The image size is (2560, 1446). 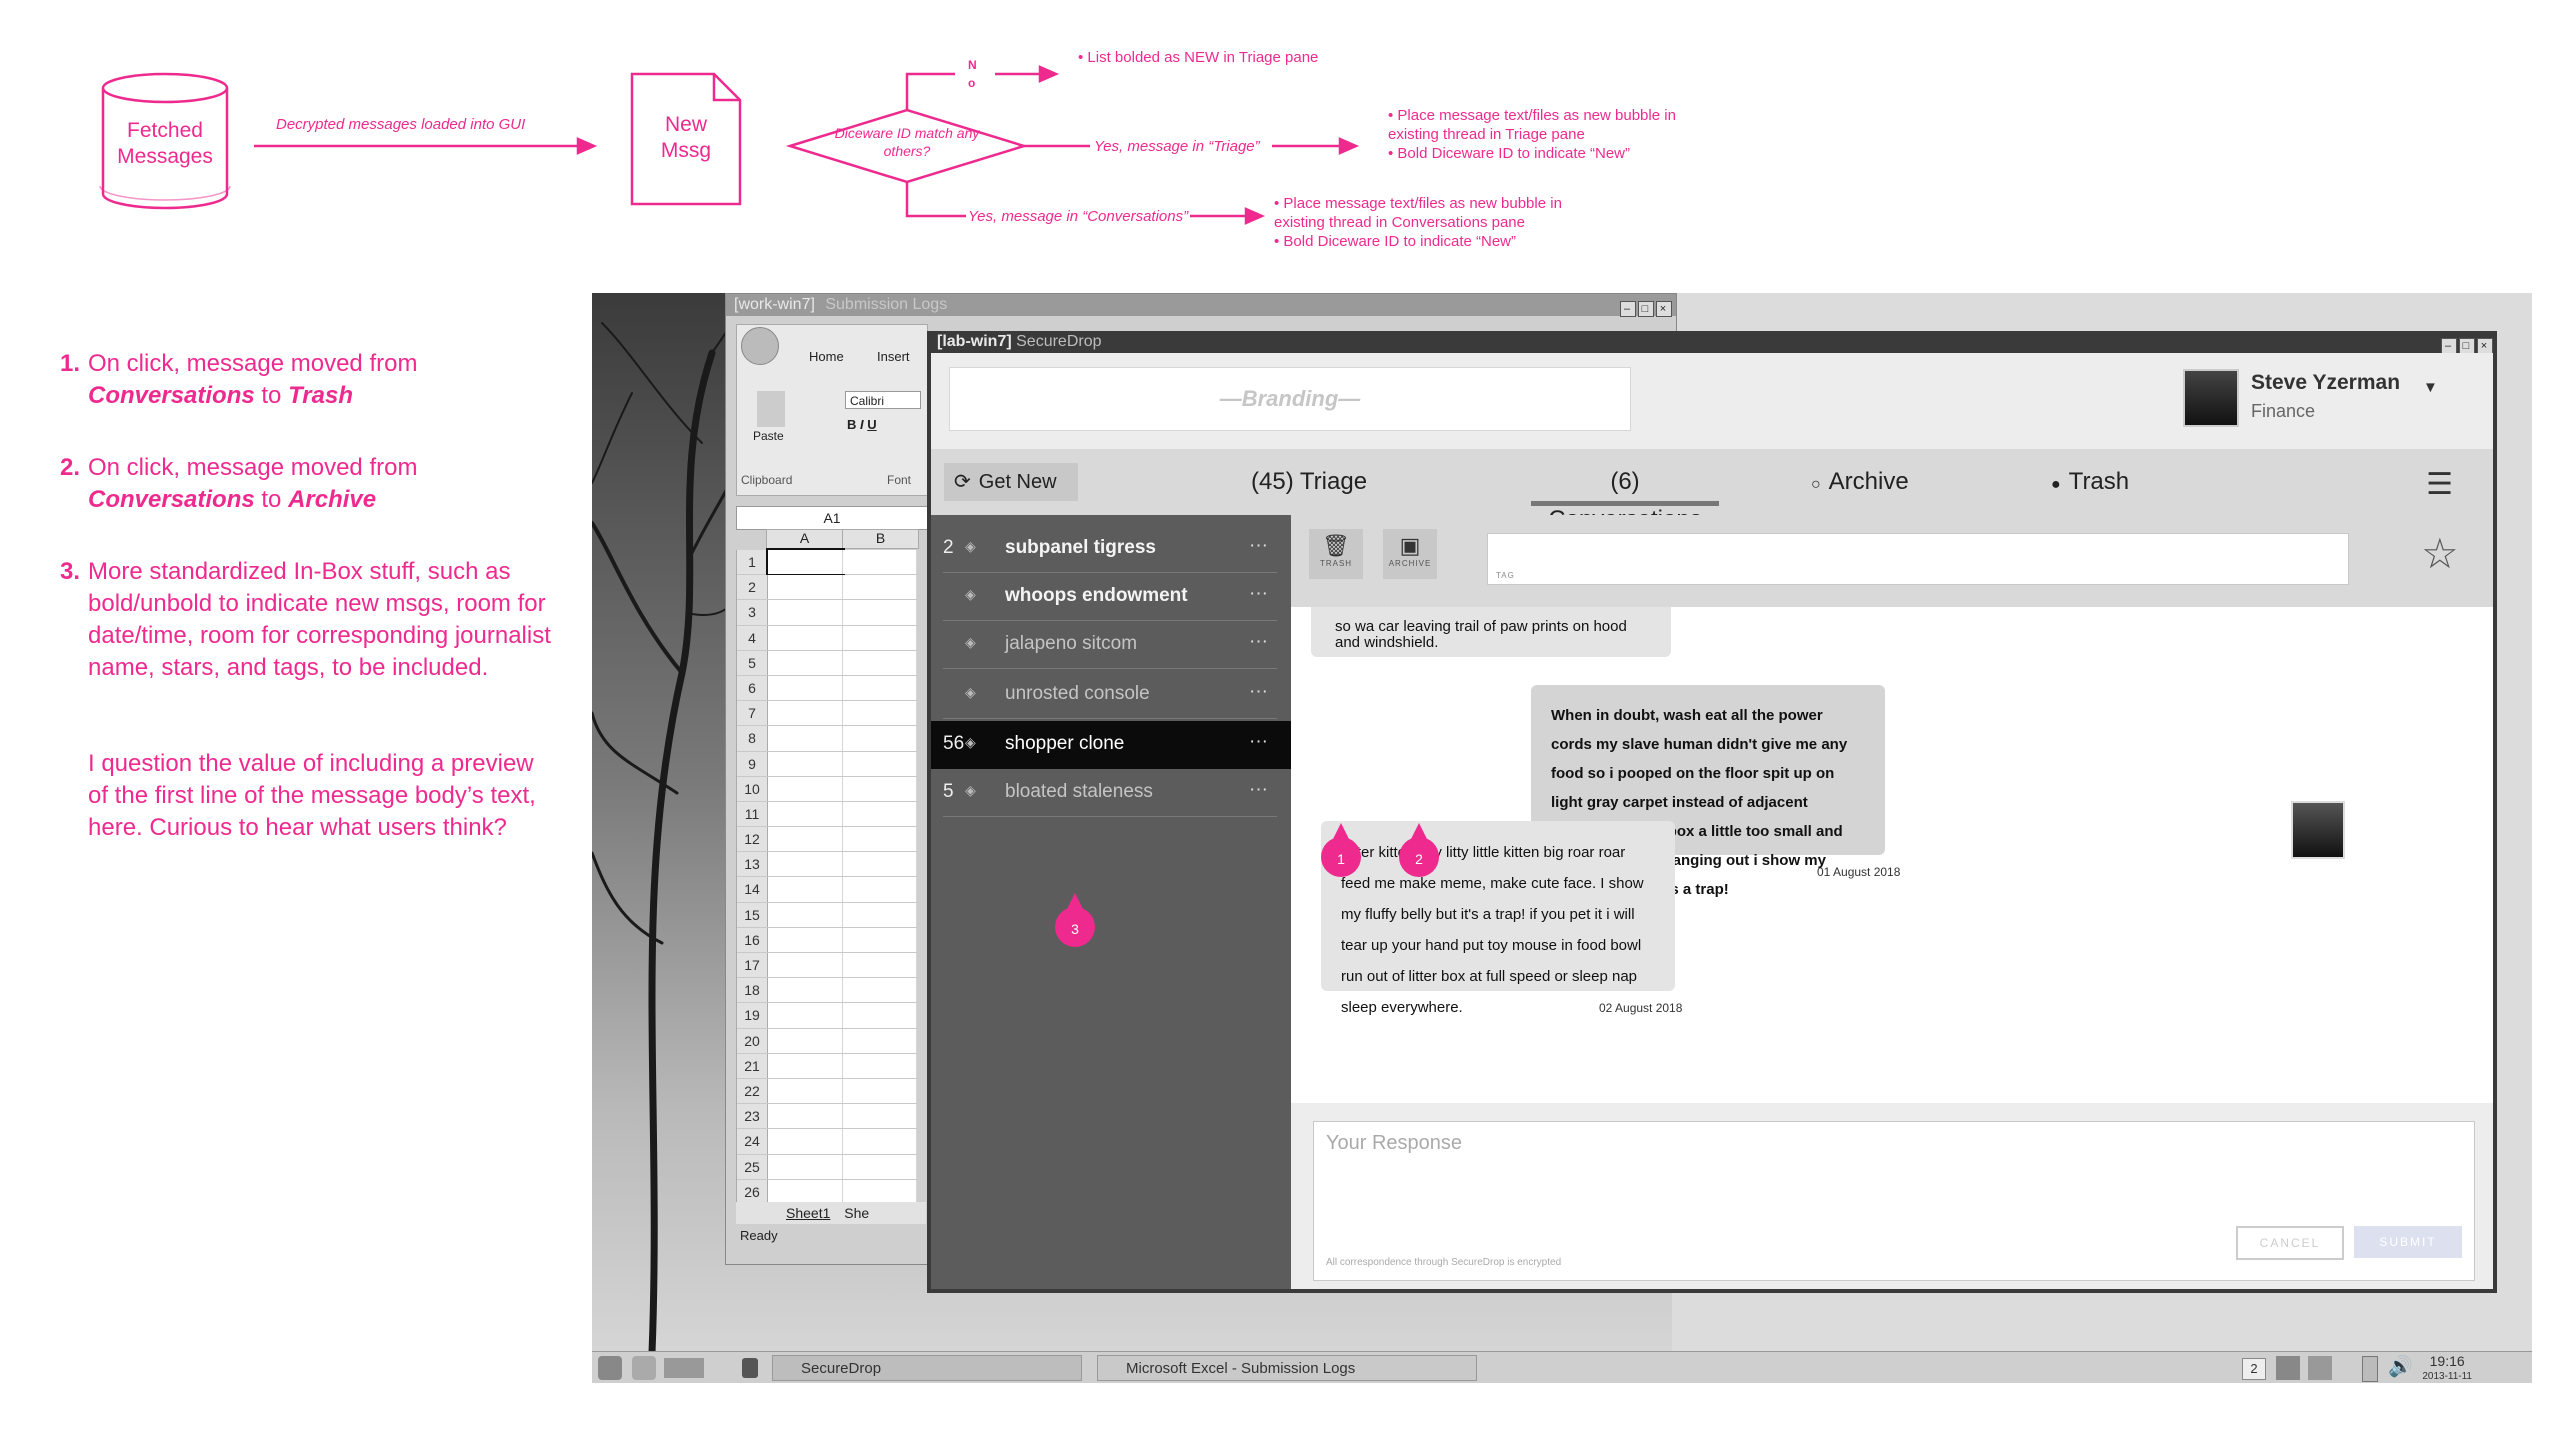 I want to click on tab-trash: ● Trash, so click(x=2090, y=482).